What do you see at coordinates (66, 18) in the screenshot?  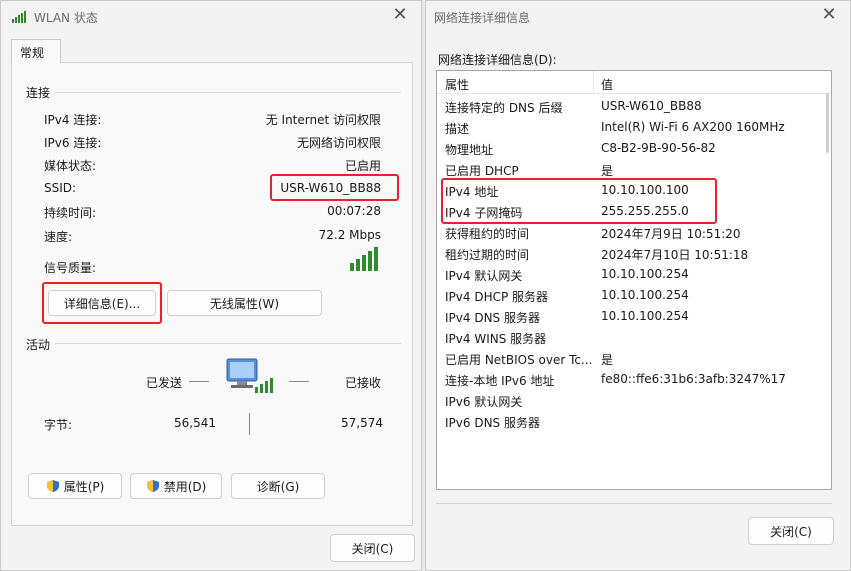 I see `window-title: WLAN 状态` at bounding box center [66, 18].